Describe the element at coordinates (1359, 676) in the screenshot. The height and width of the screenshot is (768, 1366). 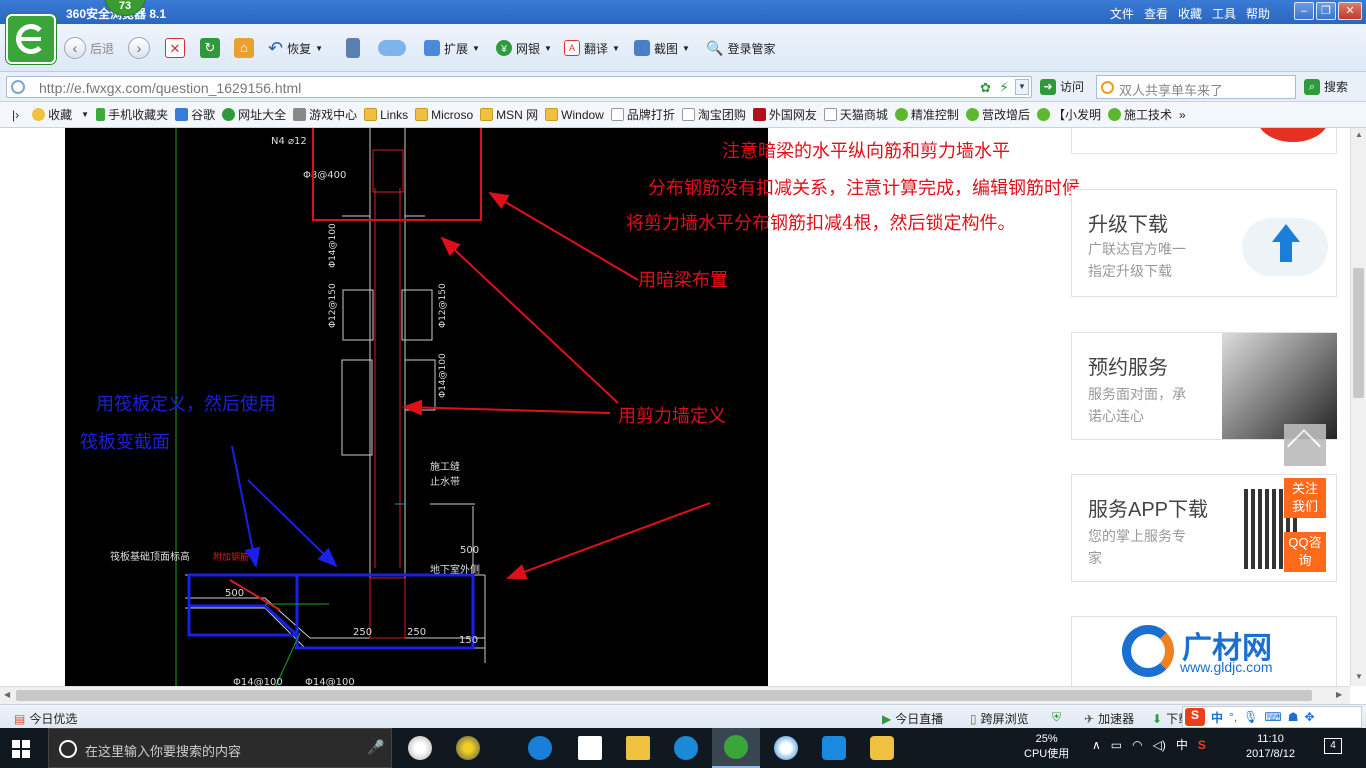
I see `scroll-down-icon: ▼` at that location.